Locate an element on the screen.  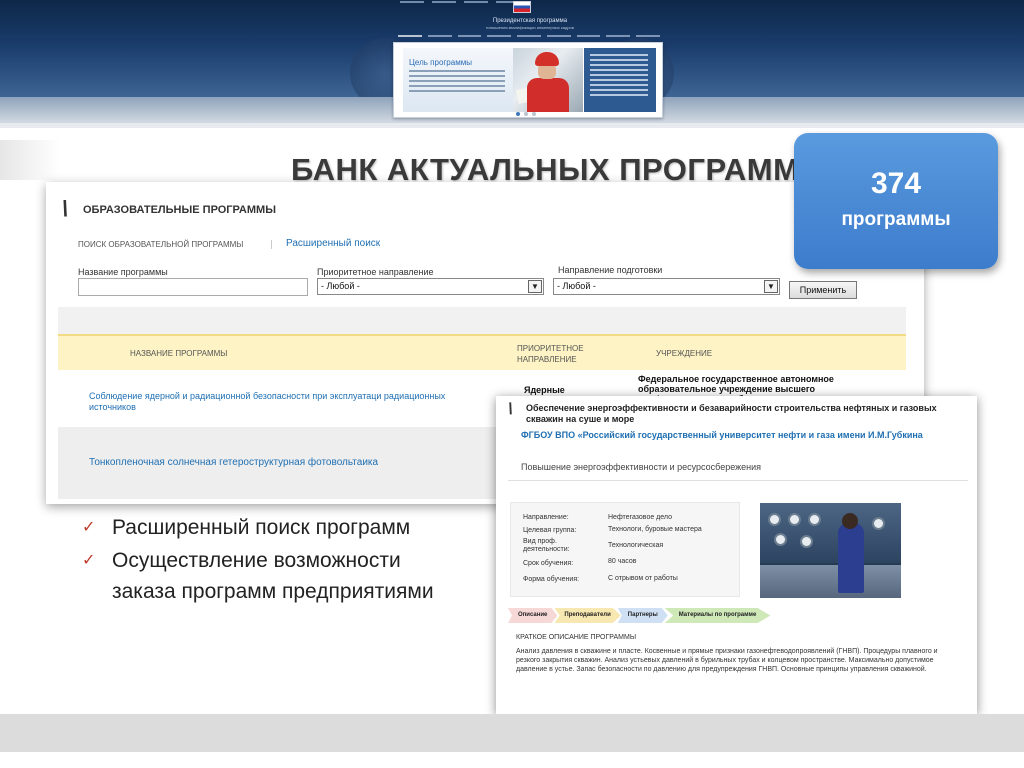
col-institution: УЧРЕЖДЕНИЕ is located at coordinates (684, 353).